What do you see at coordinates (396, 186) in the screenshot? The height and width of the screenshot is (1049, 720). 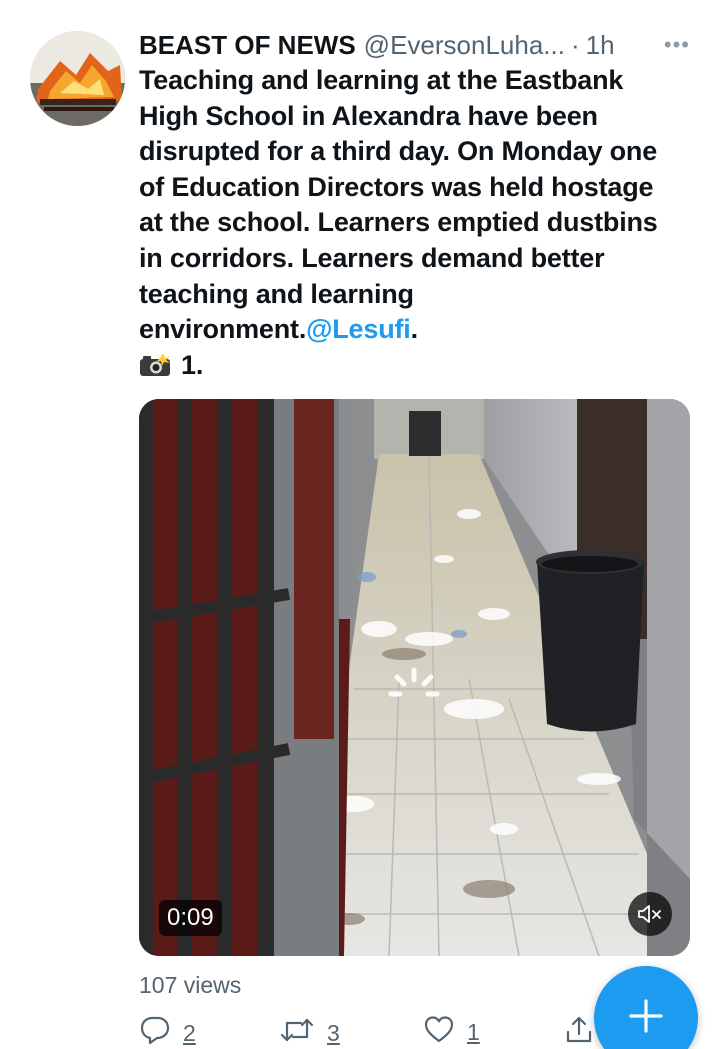 I see `tweet-text-line: of Education Directors was held hostage` at bounding box center [396, 186].